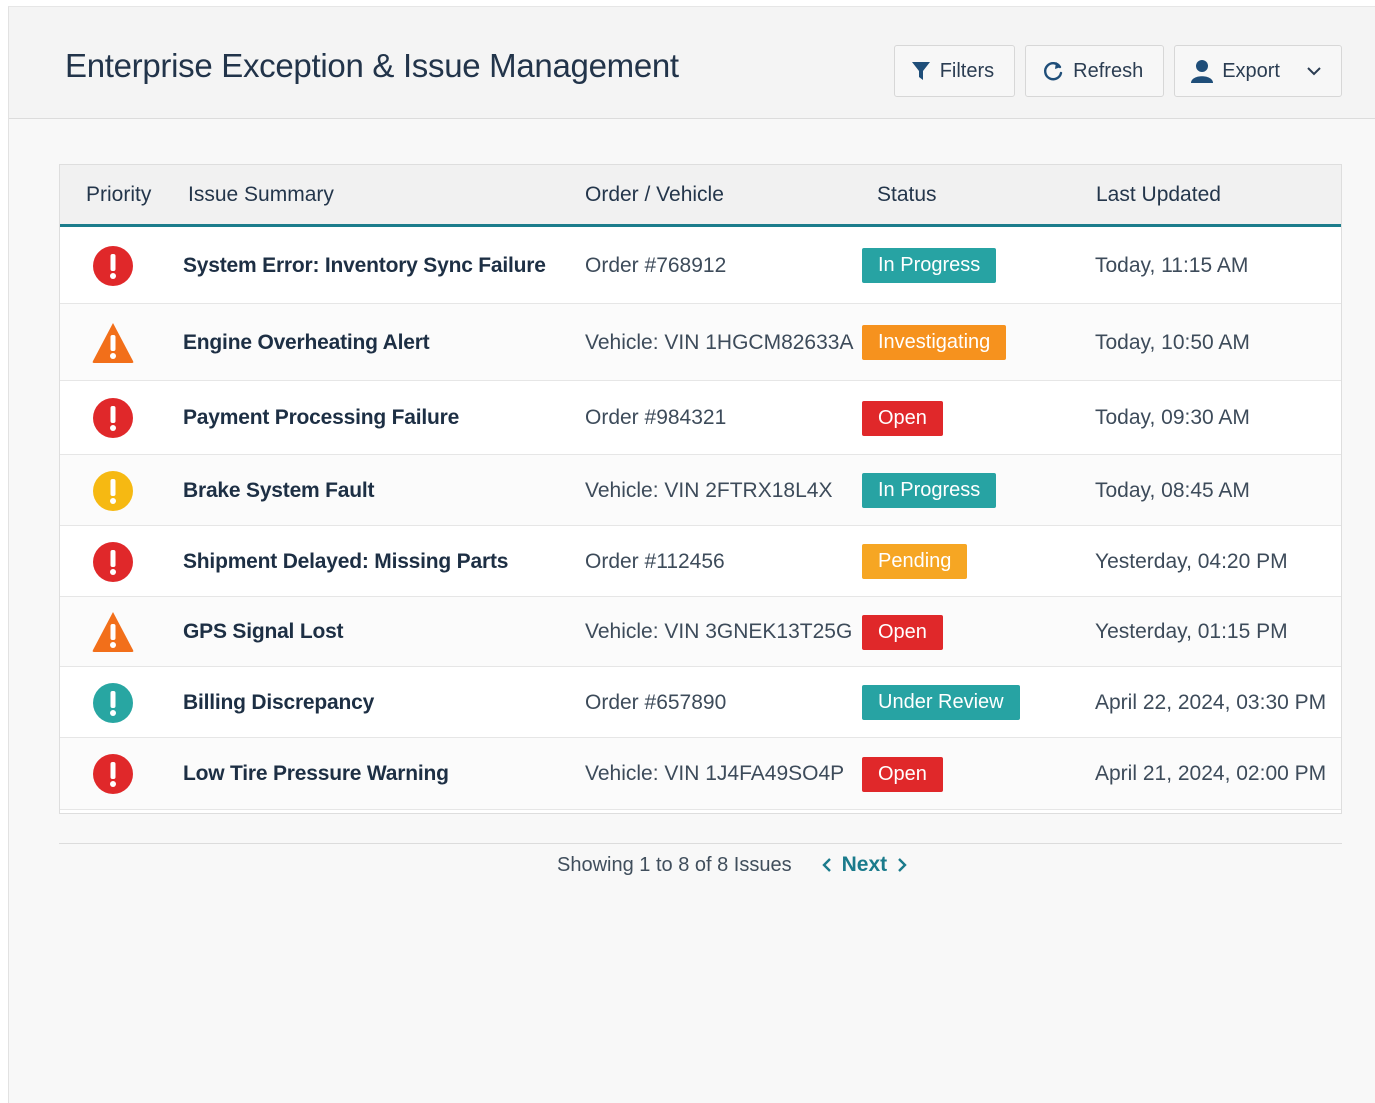 The image size is (1375, 1103). What do you see at coordinates (656, 702) in the screenshot?
I see `order-vehicle-ref: Order #657890` at bounding box center [656, 702].